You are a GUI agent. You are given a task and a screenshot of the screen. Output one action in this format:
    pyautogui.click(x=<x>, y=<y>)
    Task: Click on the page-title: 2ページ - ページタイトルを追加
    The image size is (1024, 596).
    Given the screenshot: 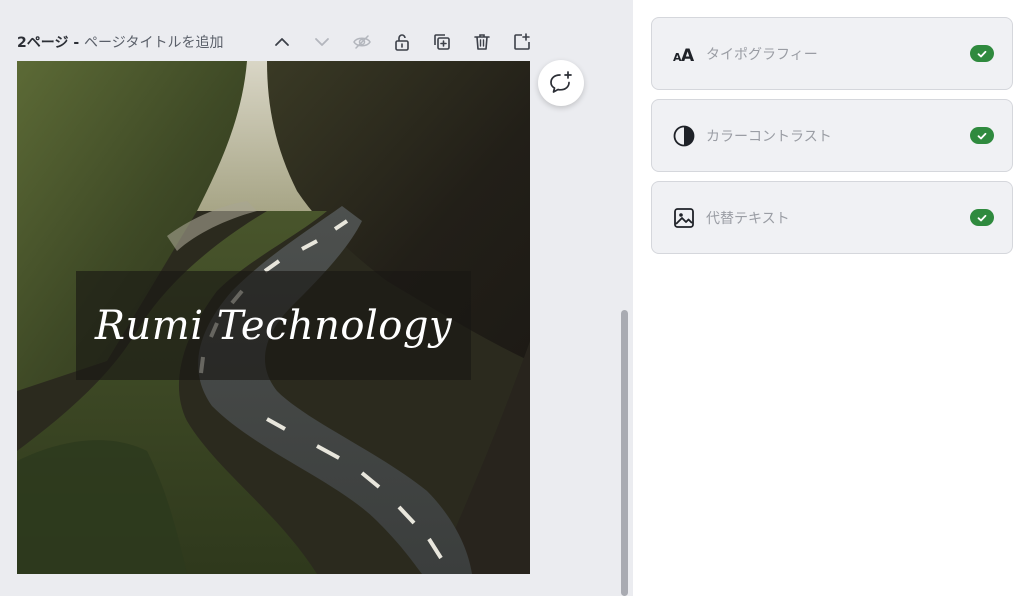 What is the action you would take?
    pyautogui.click(x=120, y=42)
    